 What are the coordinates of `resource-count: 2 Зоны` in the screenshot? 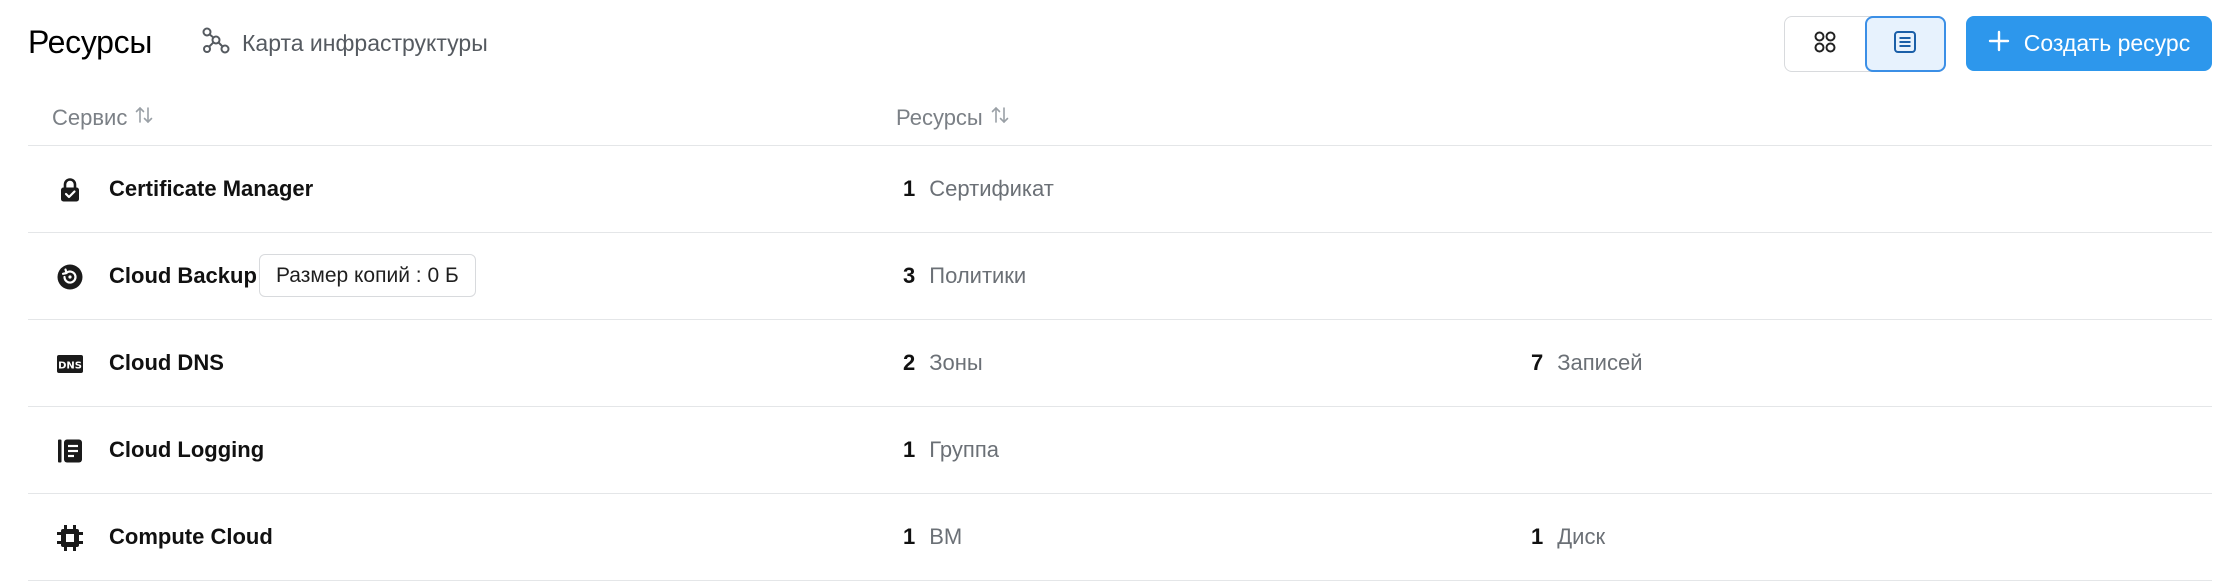 It's located at (943, 363).